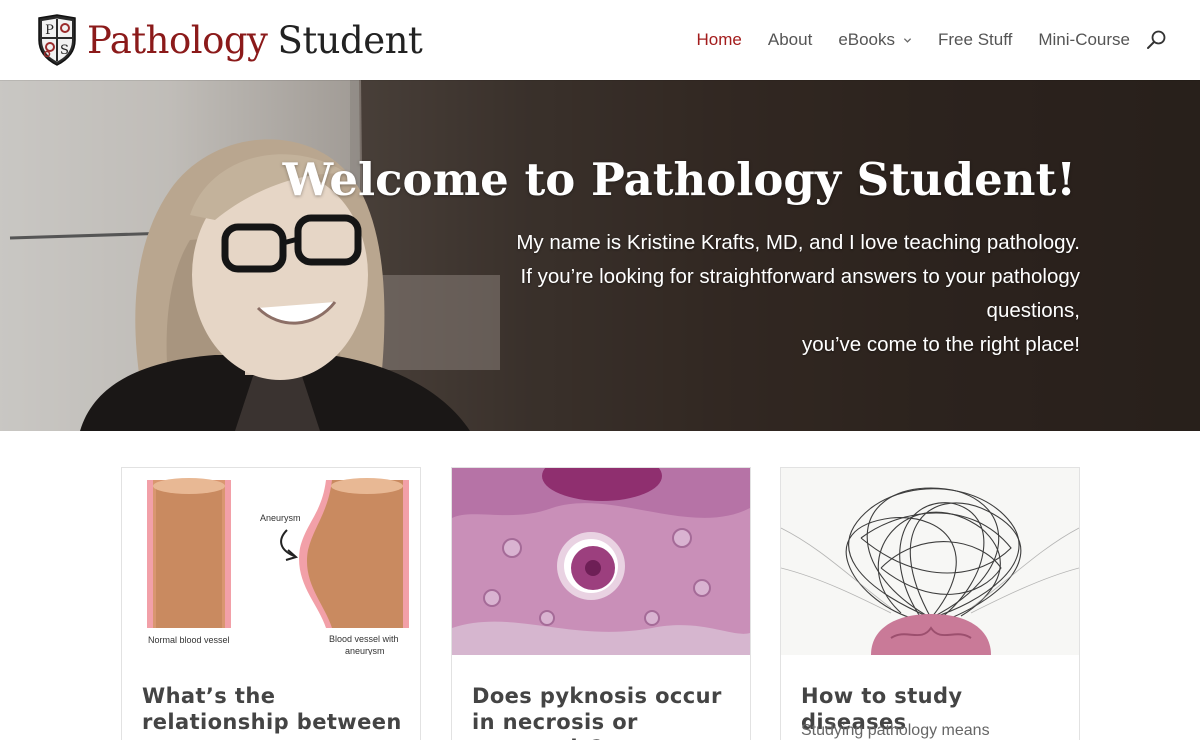 This screenshot has height=740, width=1200. What do you see at coordinates (189, 640) in the screenshot?
I see `label-normal-vessel: Normal blood vessel` at bounding box center [189, 640].